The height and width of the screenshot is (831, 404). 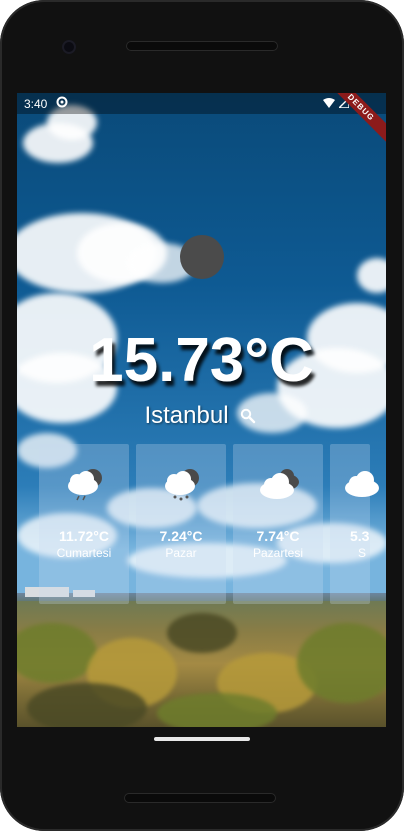 I want to click on search-icon, so click(x=247, y=416).